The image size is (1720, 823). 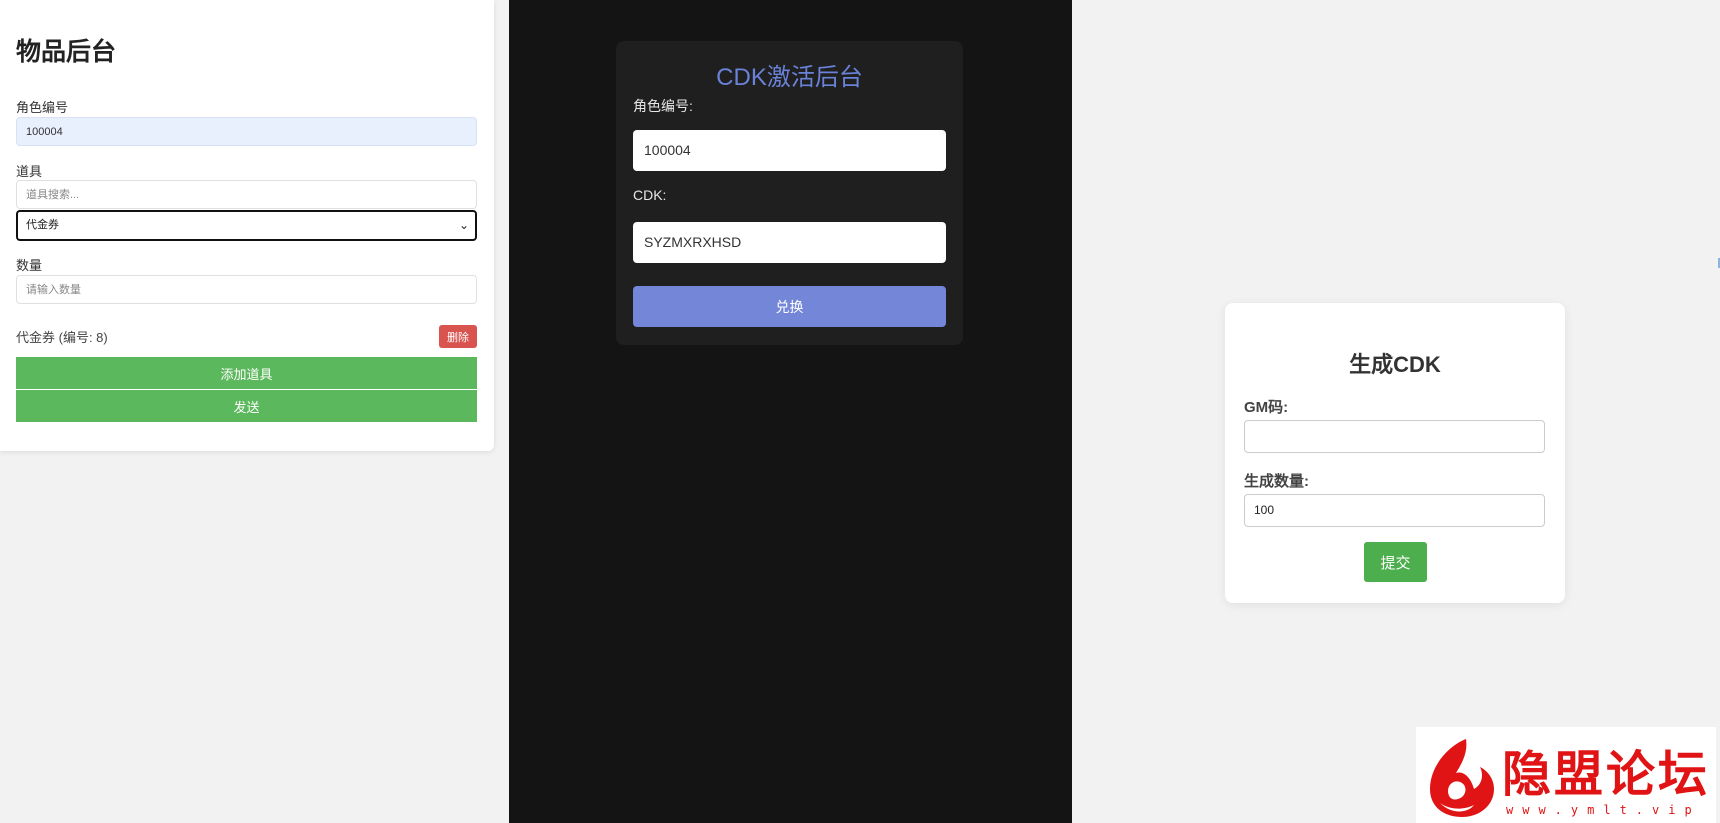 What do you see at coordinates (62, 337) in the screenshot?
I see `added-item-entry: 代金券 (编号: 8)` at bounding box center [62, 337].